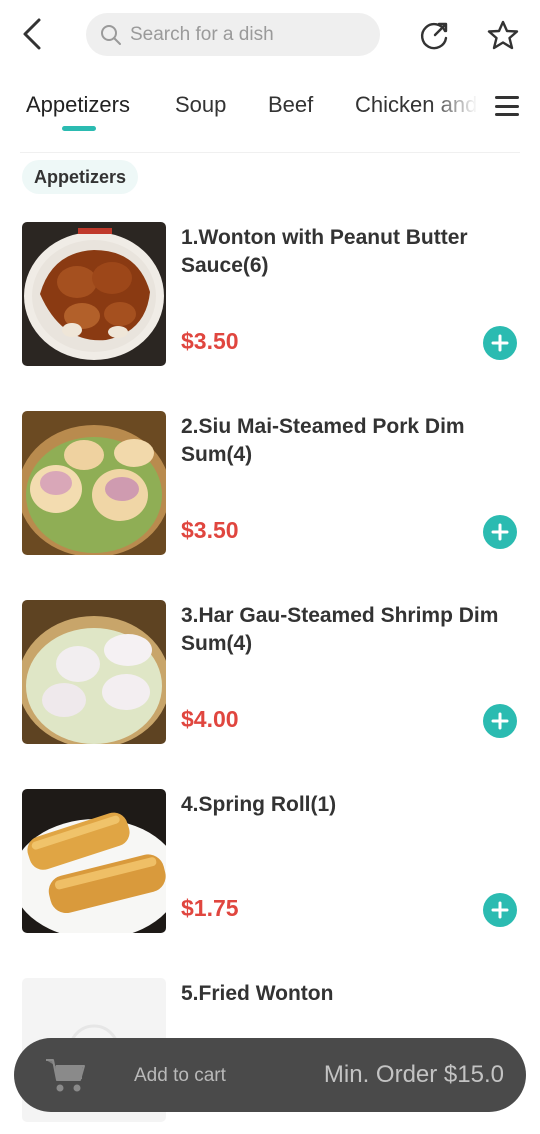  Describe the element at coordinates (259, 804) in the screenshot. I see `dish-name: 4.Spring Roll(1)` at that location.